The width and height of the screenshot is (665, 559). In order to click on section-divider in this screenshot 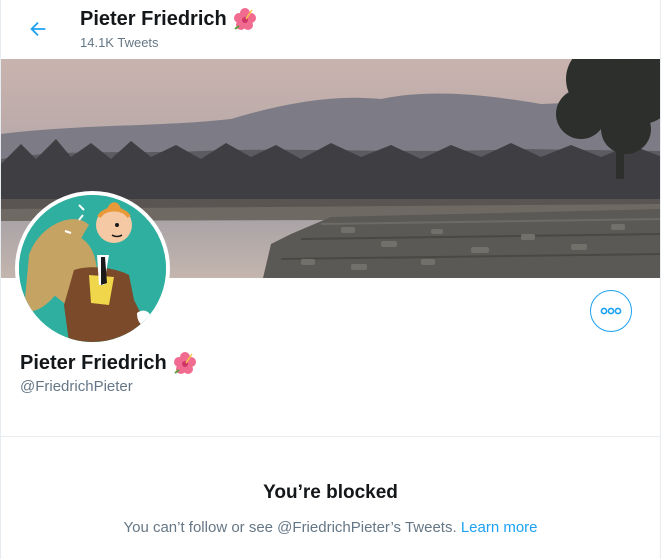, I will do `click(330, 436)`.